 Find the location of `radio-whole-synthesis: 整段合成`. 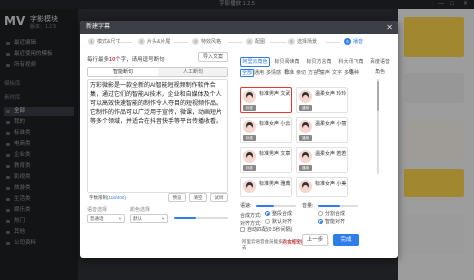

radio-whole-synthesis: 整段合成 is located at coordinates (278, 214).